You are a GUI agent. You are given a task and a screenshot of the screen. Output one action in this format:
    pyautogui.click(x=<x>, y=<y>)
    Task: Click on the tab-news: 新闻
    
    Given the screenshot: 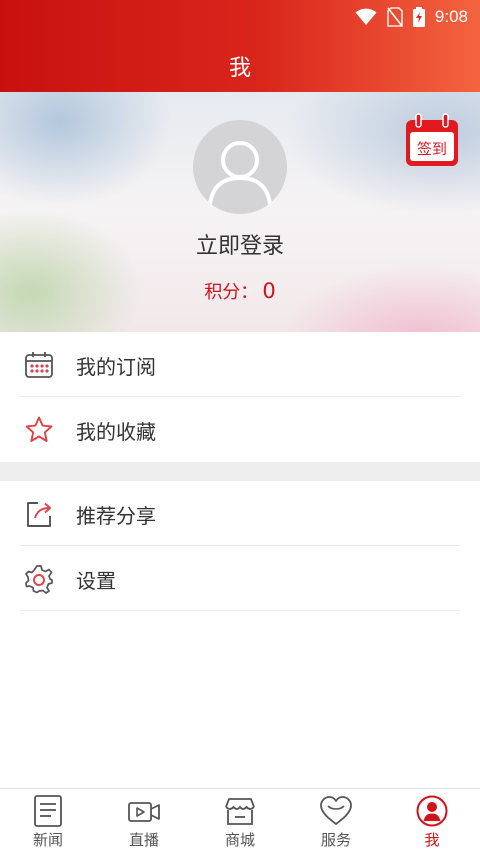 What is the action you would take?
    pyautogui.click(x=48, y=821)
    